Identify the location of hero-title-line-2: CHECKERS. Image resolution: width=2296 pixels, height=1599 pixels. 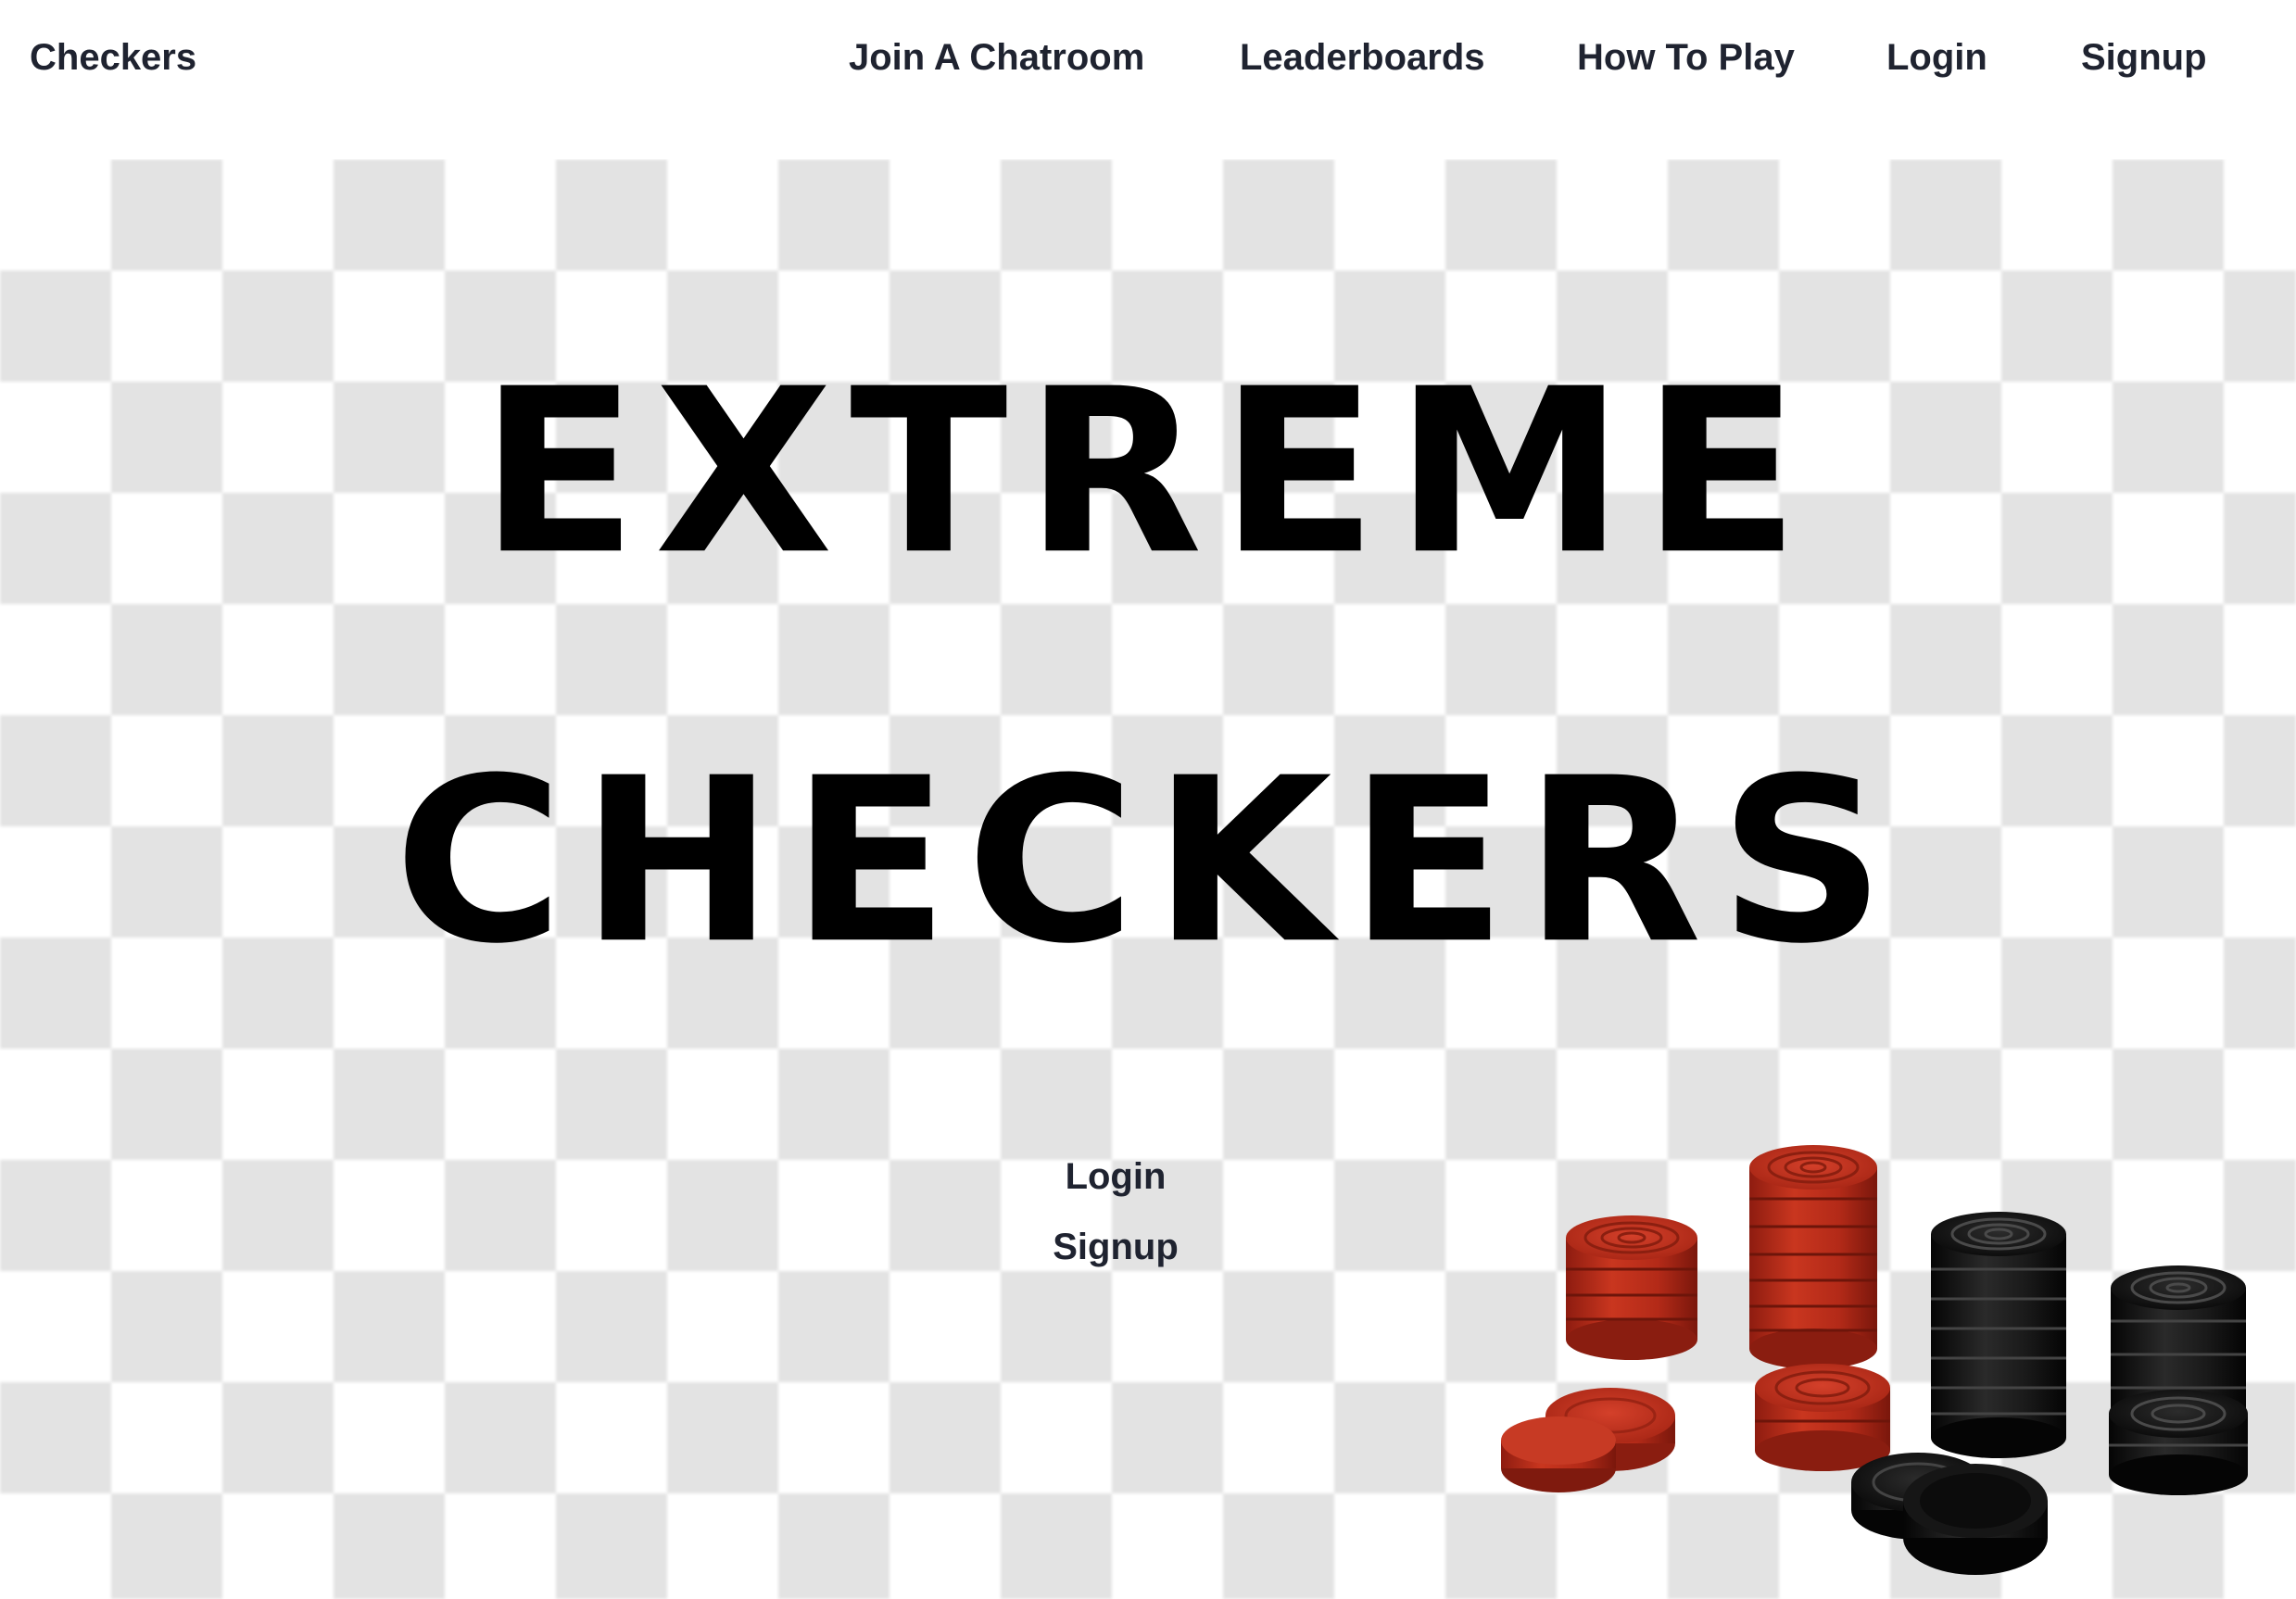
(1148, 861).